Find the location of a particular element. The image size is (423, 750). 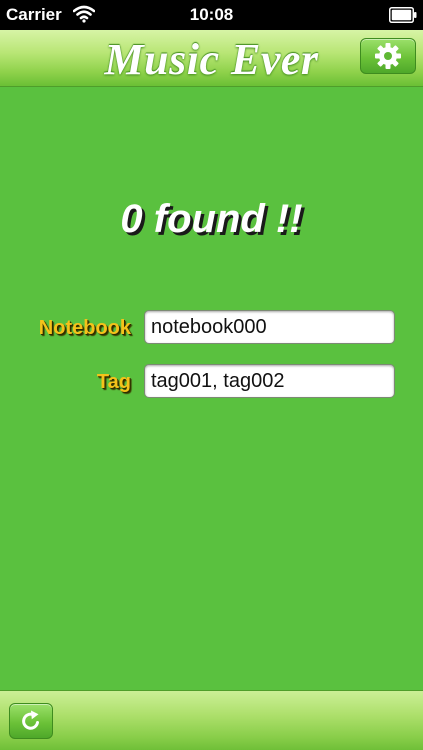

battery-icon is located at coordinates (403, 15).